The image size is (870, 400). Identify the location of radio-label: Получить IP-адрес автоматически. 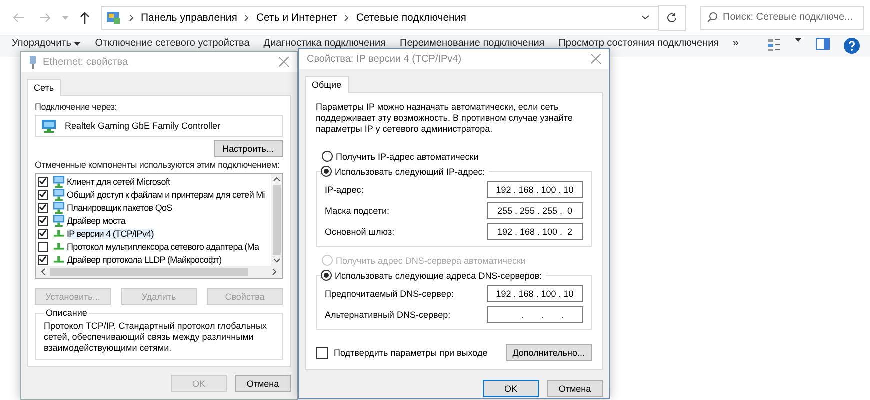
(407, 157).